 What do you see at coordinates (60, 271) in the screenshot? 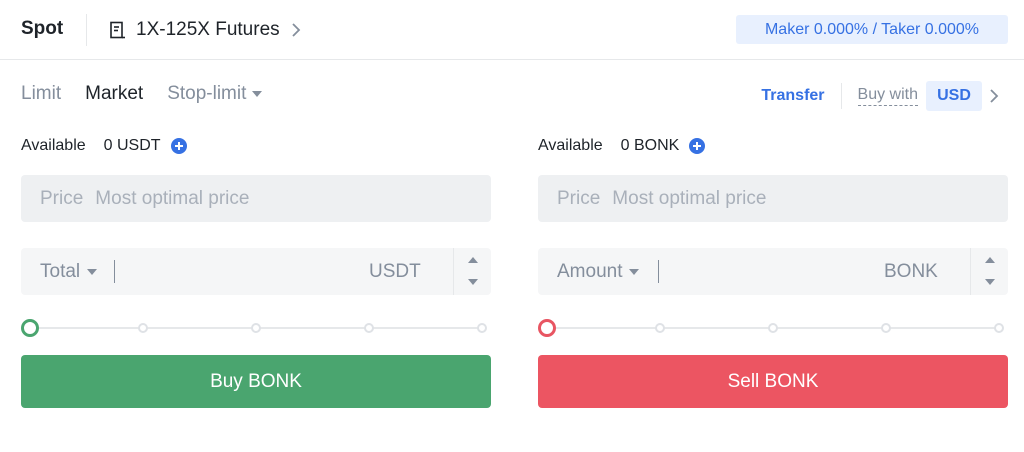
I see `total-selector-label: Total` at bounding box center [60, 271].